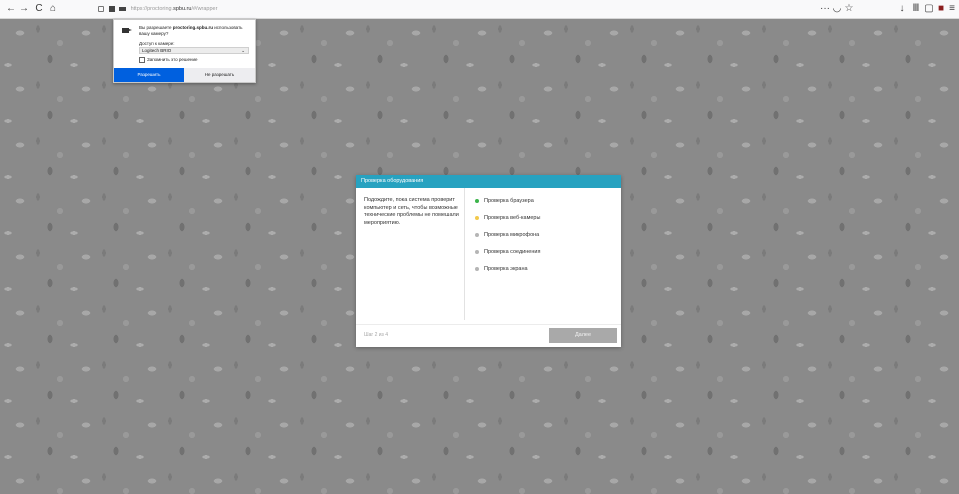 The image size is (959, 494). What do you see at coordinates (583, 335) in the screenshot?
I see `next-button: Далее` at bounding box center [583, 335].